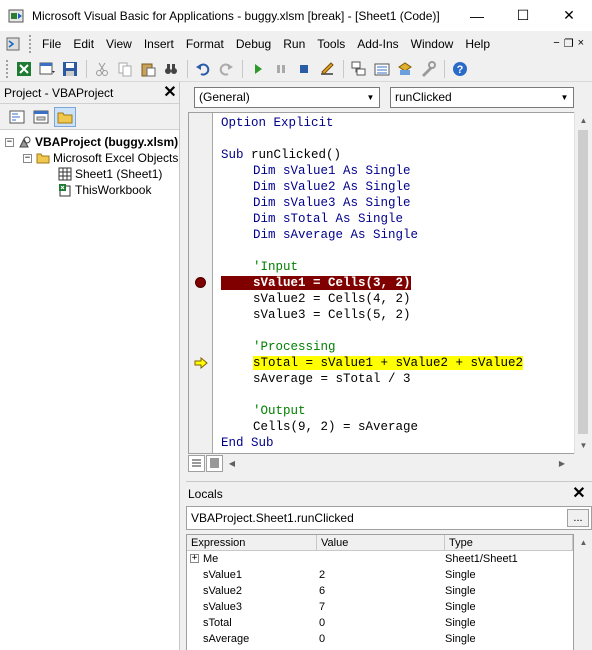 Image resolution: width=592 pixels, height=650 pixels. What do you see at coordinates (70, 69) in the screenshot?
I see `save-icon` at bounding box center [70, 69].